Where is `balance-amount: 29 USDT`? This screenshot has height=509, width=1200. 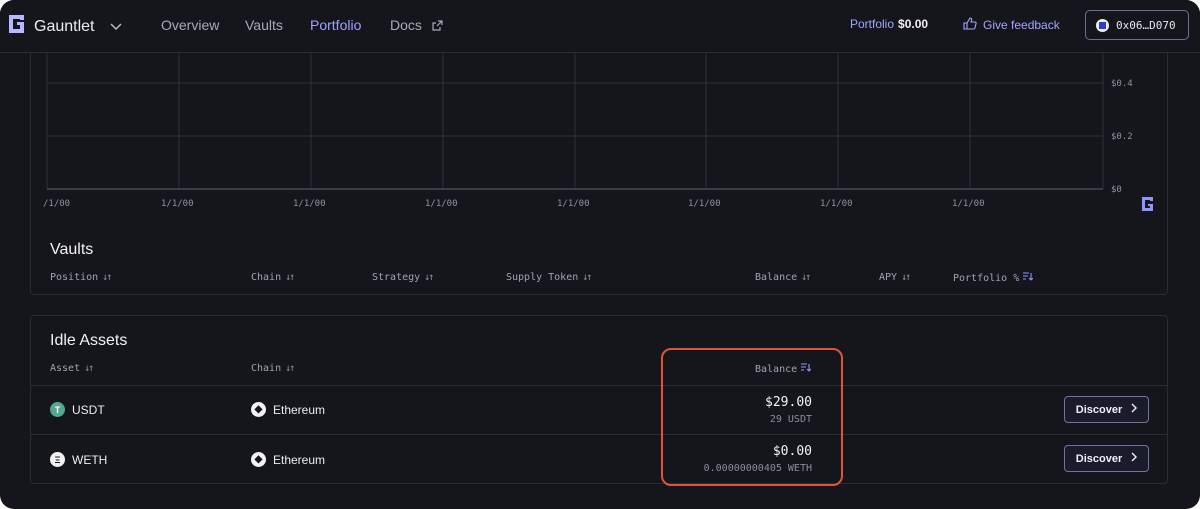
balance-amount: 29 USDT is located at coordinates (790, 419).